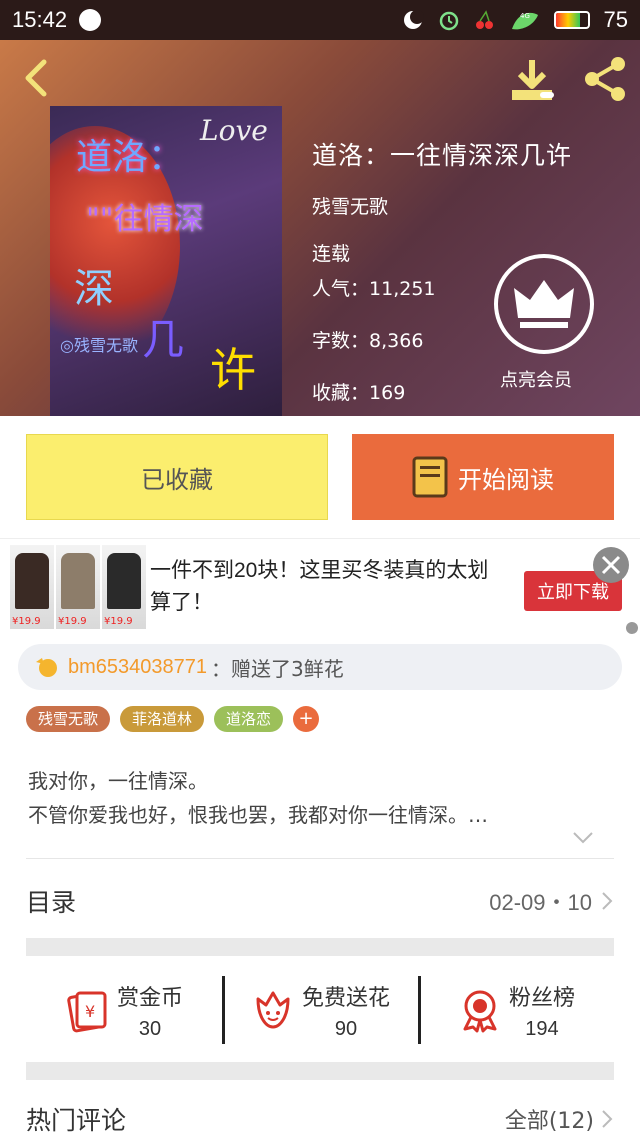  I want to click on stat-label: 赏金币, so click(149, 998).